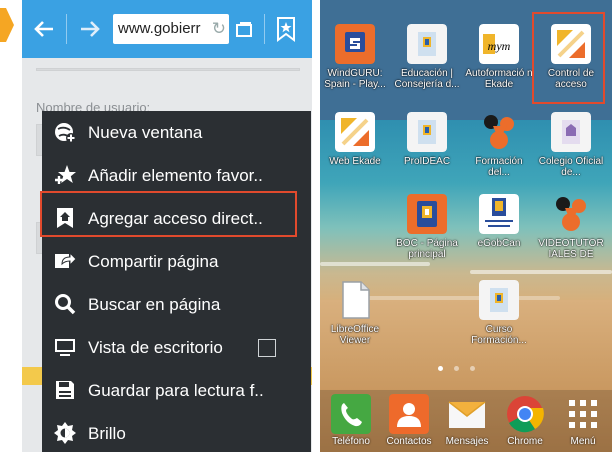  What do you see at coordinates (427, 132) in the screenshot?
I see `proideac-icon` at bounding box center [427, 132].